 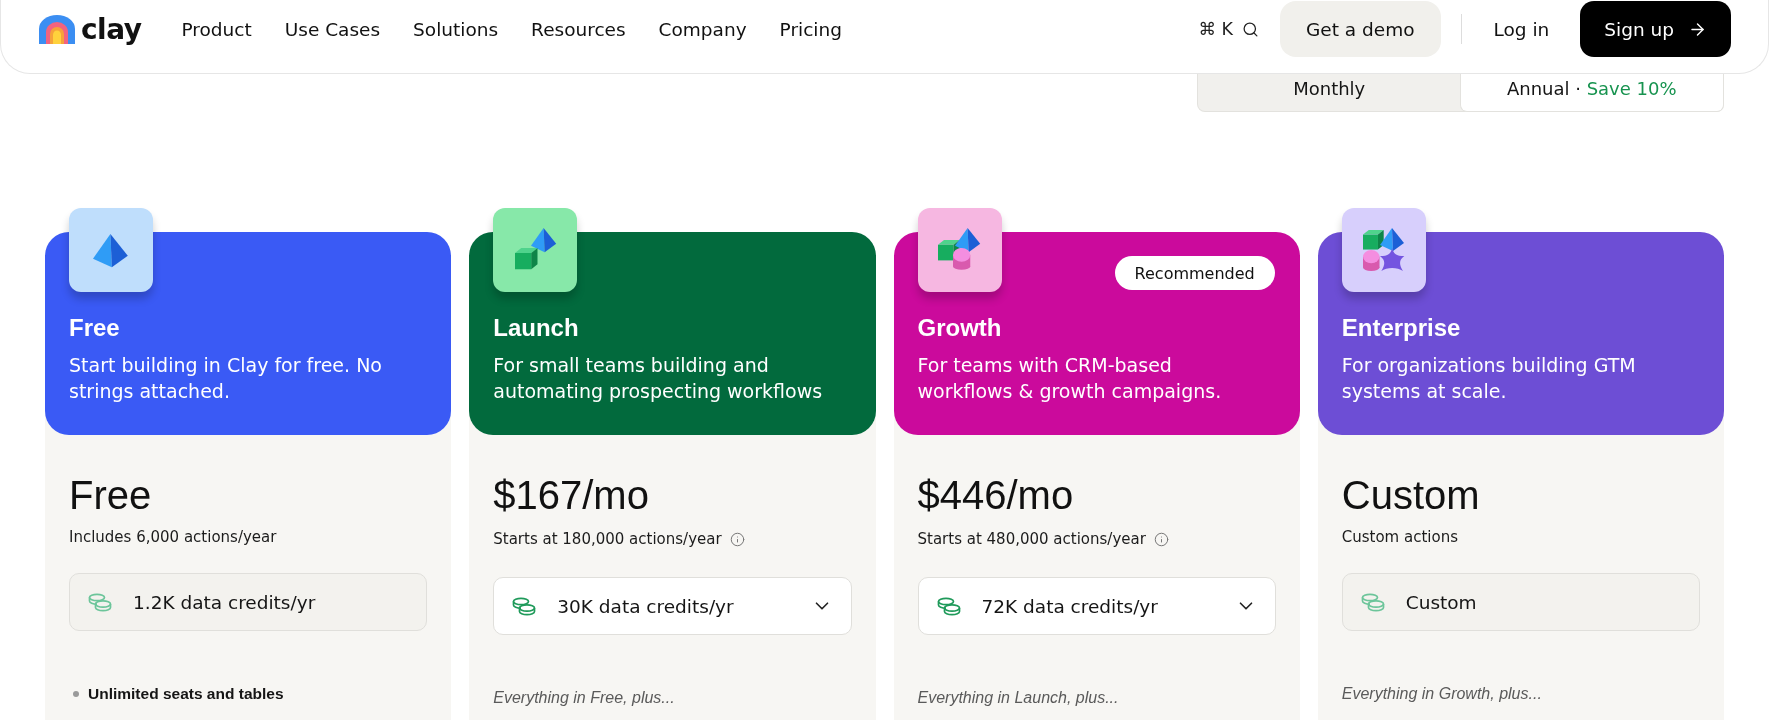 I want to click on recommended-badge: Recommended, so click(x=1194, y=273).